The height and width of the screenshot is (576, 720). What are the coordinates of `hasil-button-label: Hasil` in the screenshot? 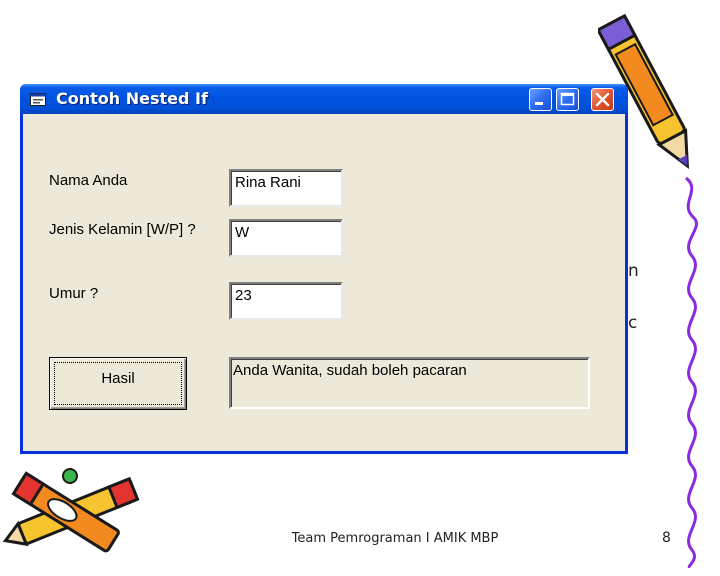 It's located at (118, 378).